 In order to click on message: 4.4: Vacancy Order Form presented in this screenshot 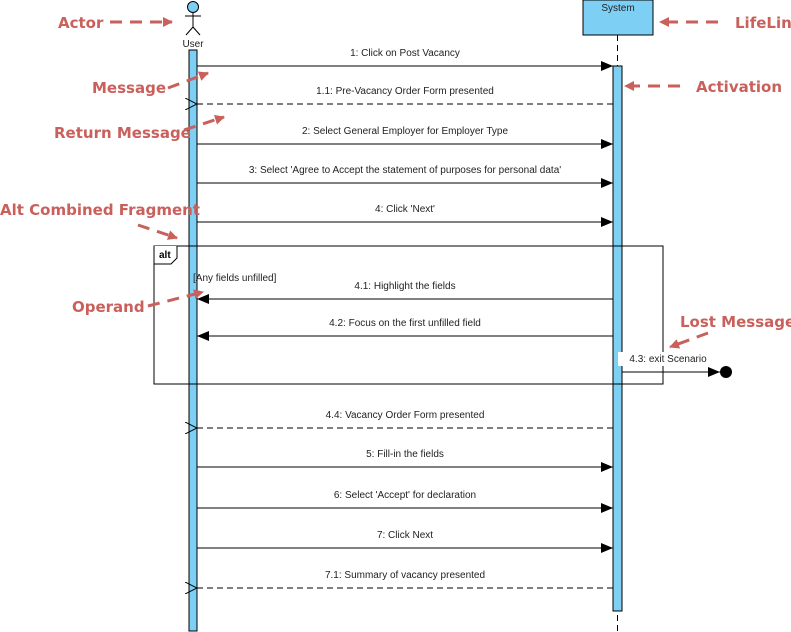, I will do `click(405, 419)`.